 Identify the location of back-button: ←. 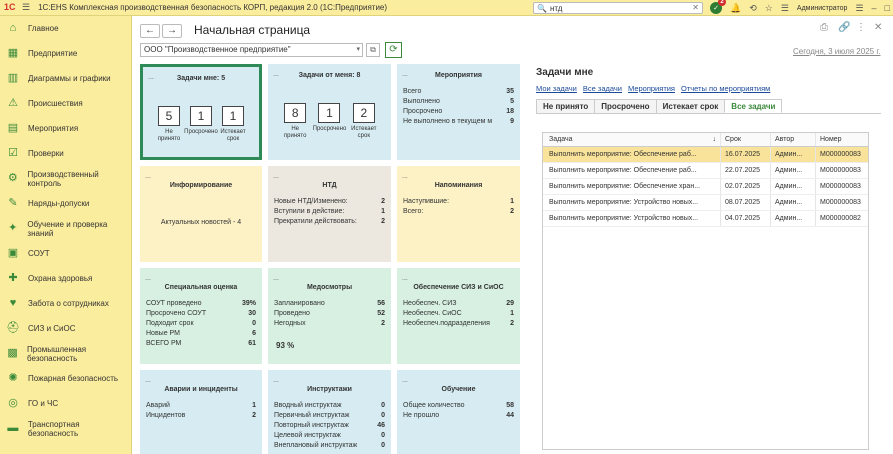
(150, 31).